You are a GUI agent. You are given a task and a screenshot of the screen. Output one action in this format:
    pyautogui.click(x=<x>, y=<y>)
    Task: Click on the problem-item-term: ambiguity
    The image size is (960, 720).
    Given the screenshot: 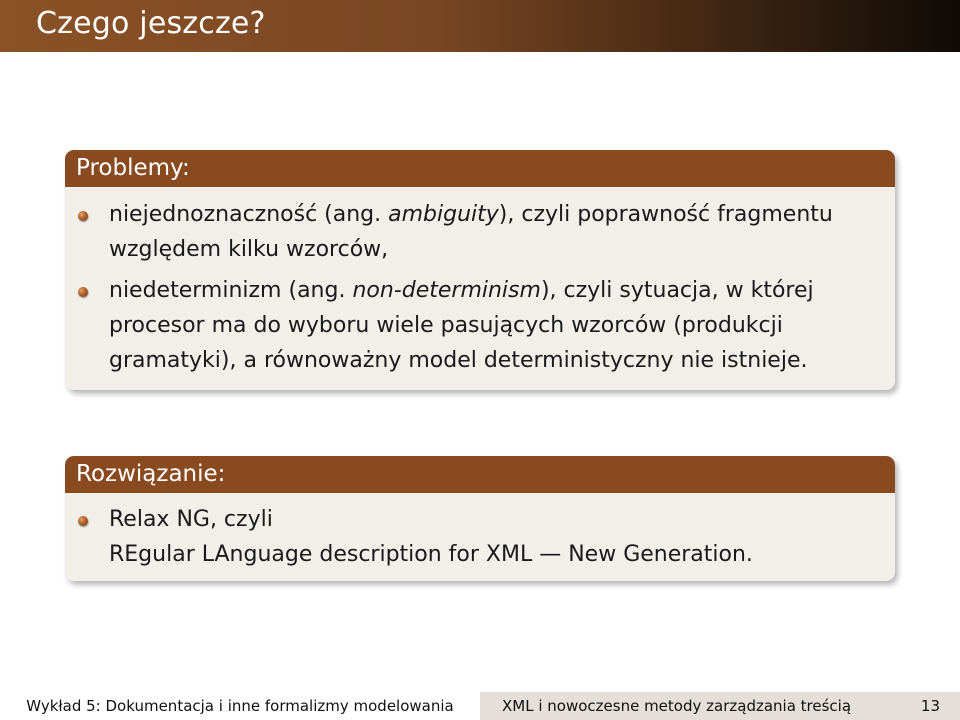 What is the action you would take?
    pyautogui.click(x=443, y=214)
    